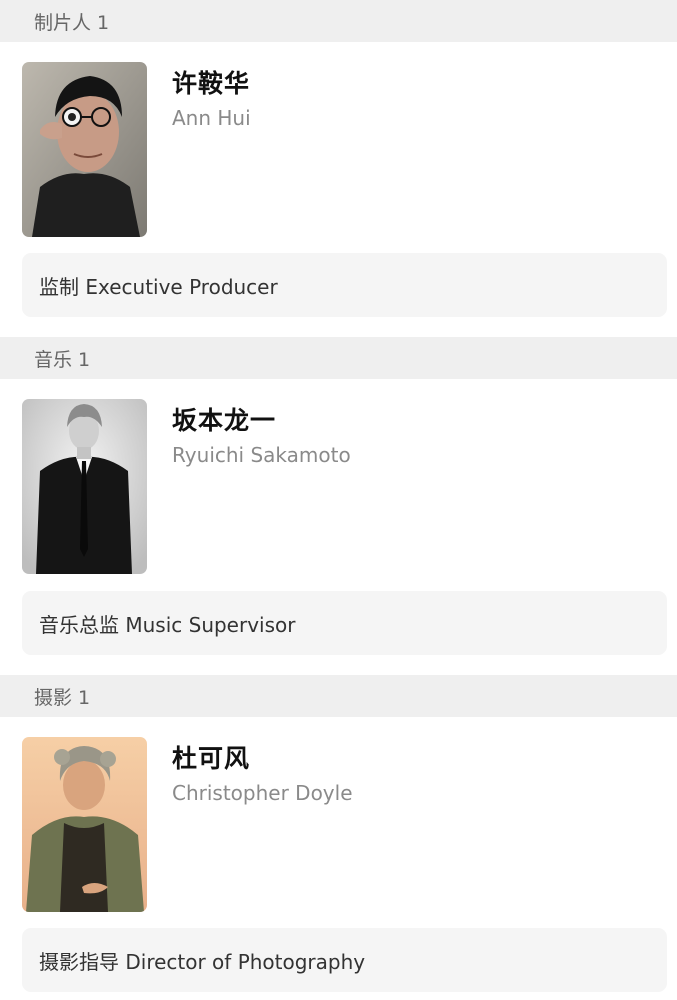 The width and height of the screenshot is (677, 1000). I want to click on role-label: 音乐总监 Music Supervisor, so click(167, 624).